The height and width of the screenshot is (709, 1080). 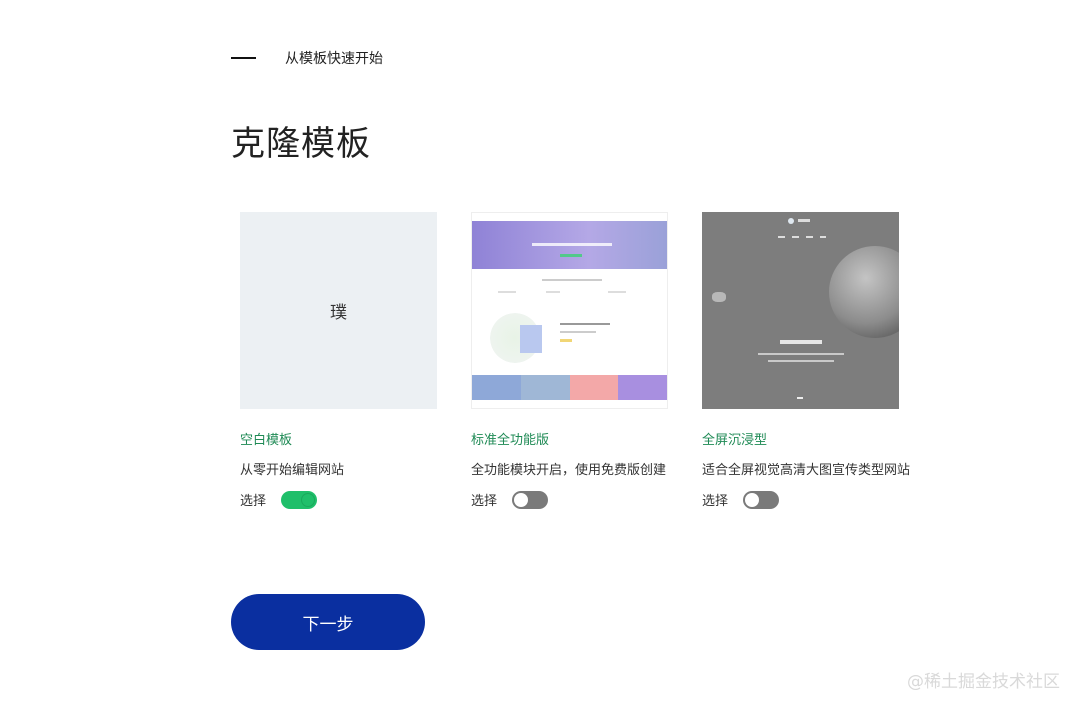 I want to click on template-title: 空白模板, so click(x=266, y=440).